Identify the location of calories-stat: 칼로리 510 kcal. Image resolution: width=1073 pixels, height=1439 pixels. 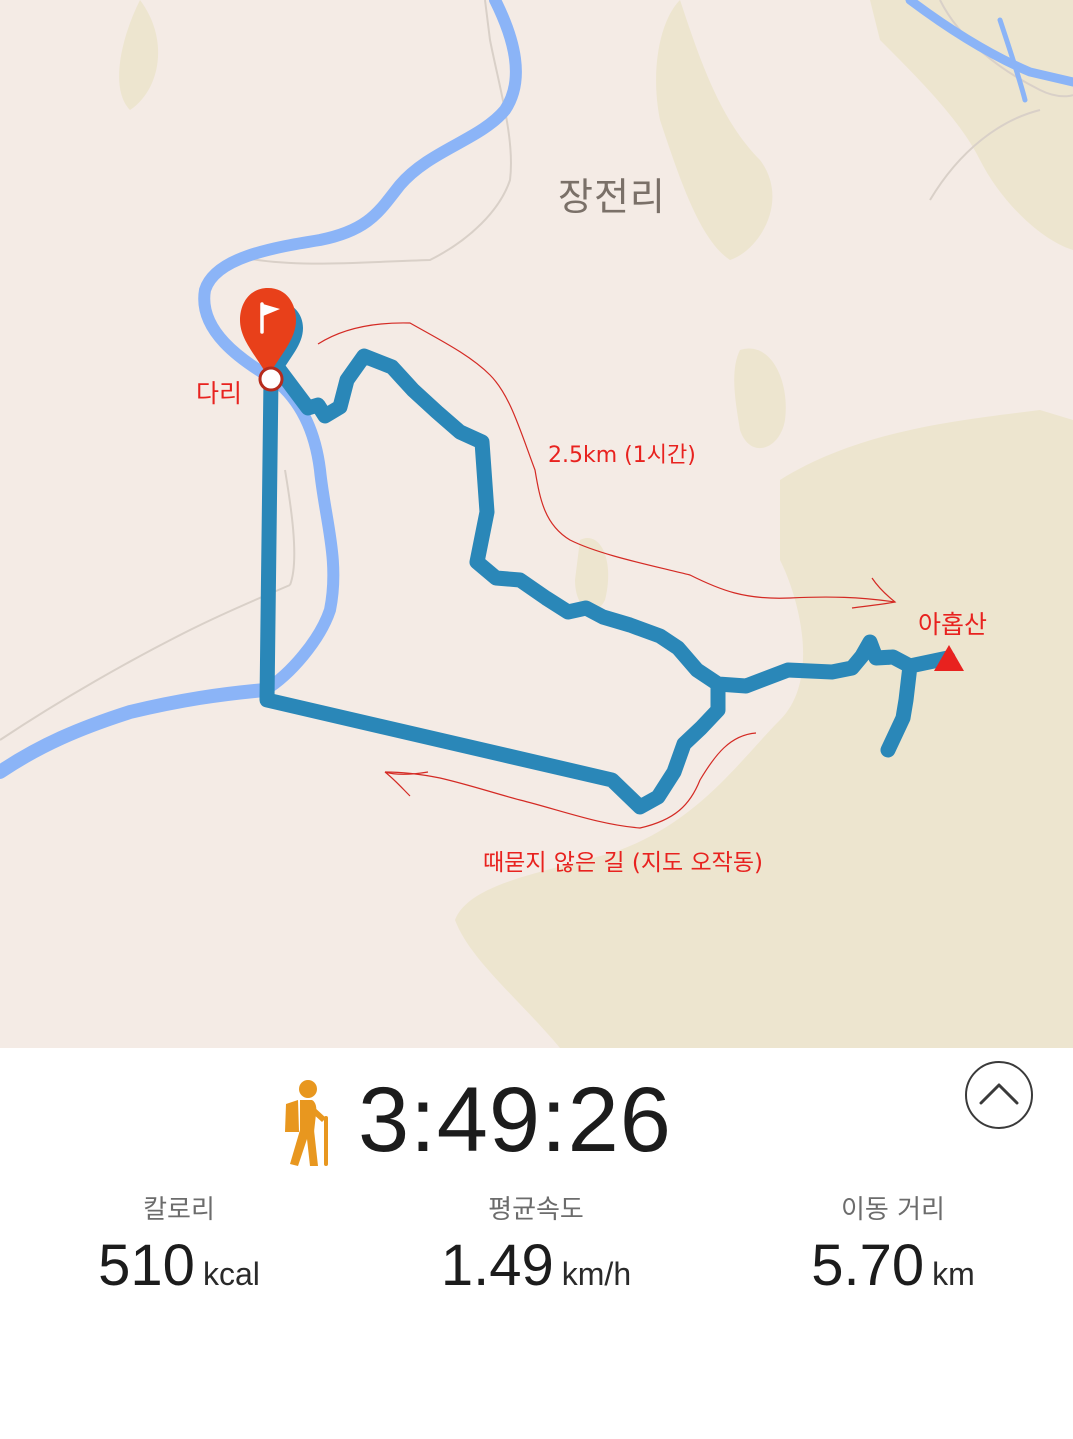
(179, 1245).